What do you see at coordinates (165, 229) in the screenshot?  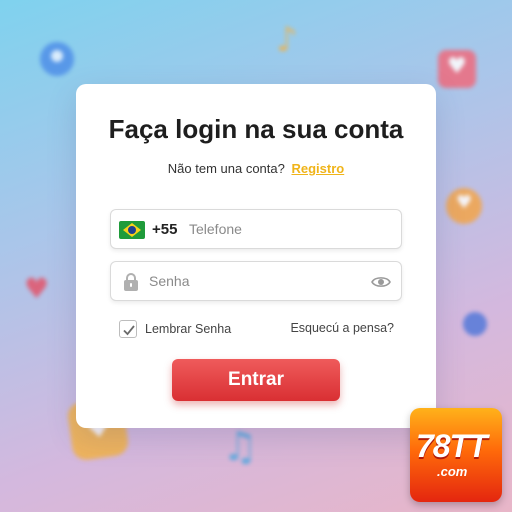 I see `country-dial-code: +55` at bounding box center [165, 229].